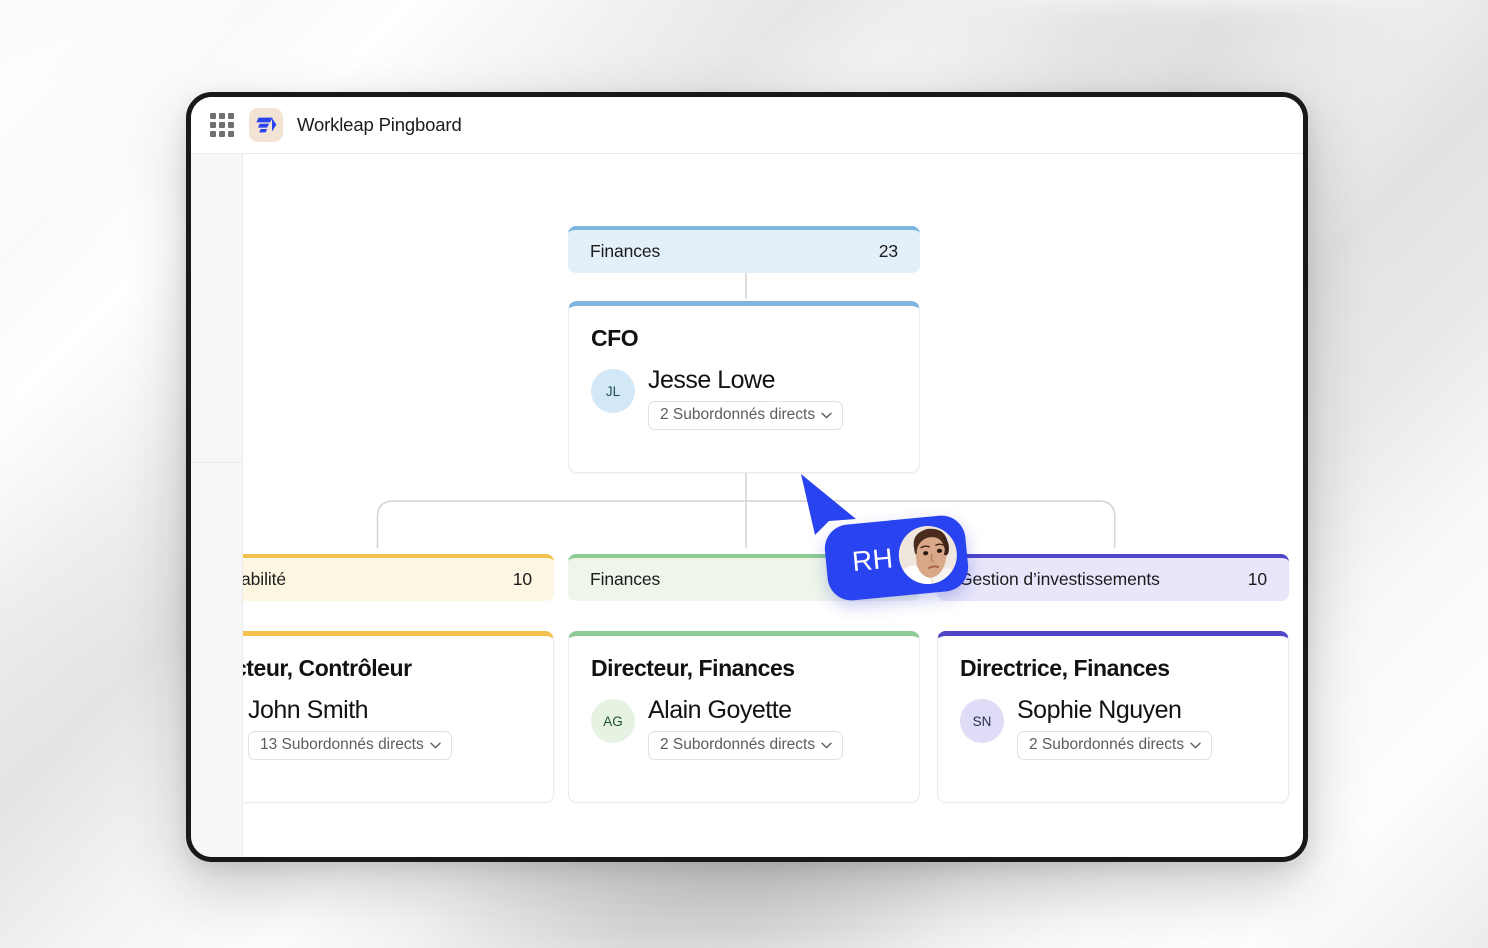 The width and height of the screenshot is (1488, 948). Describe the element at coordinates (893, 579) in the screenshot. I see `department-count: 8` at that location.